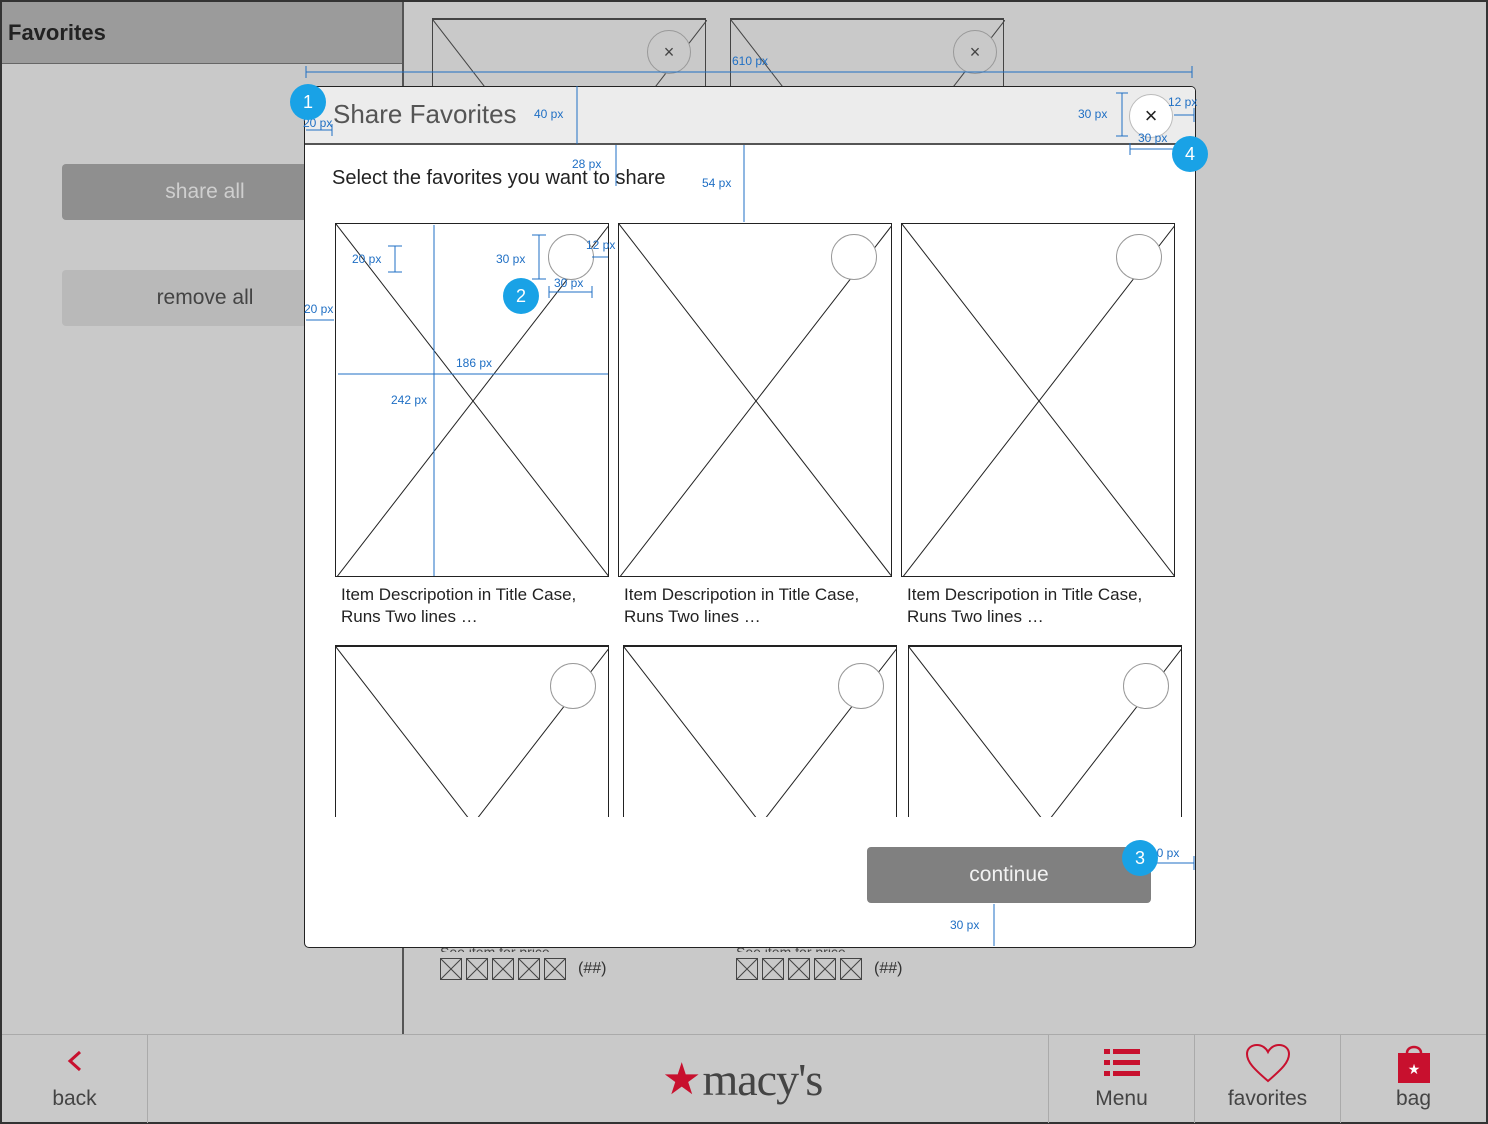 The image size is (1488, 1124). I want to click on favorites-button: favorites, so click(1267, 1079).